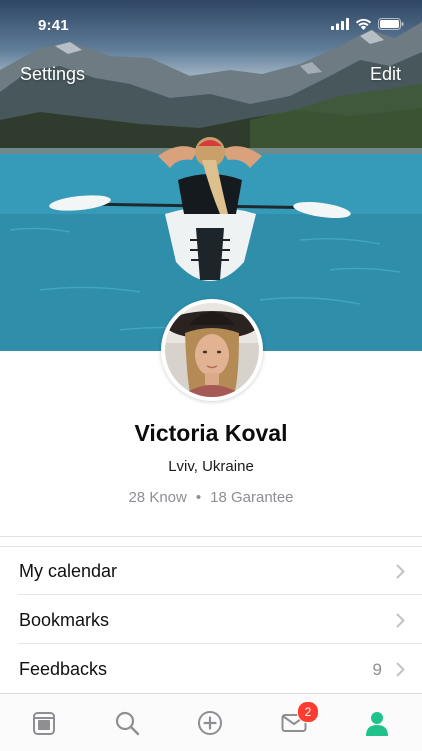 The height and width of the screenshot is (751, 422). I want to click on menu-item-bookmarks: Bookmarks, so click(211, 619).